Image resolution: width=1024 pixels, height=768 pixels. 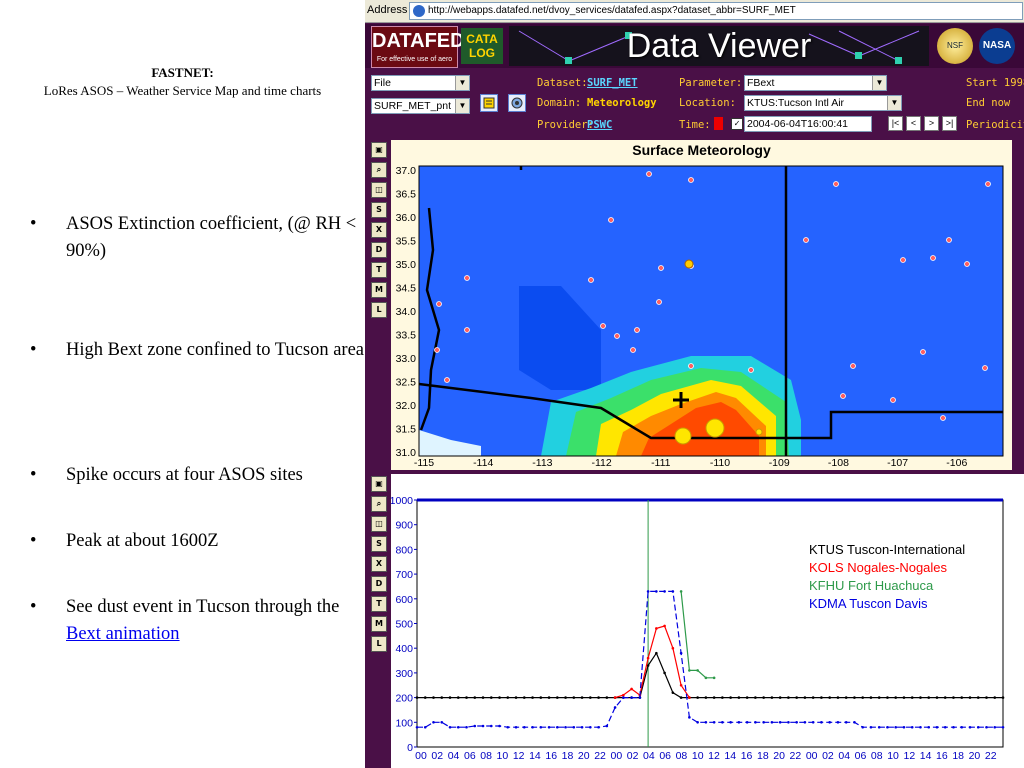 I want to click on list-icon, so click(x=489, y=103).